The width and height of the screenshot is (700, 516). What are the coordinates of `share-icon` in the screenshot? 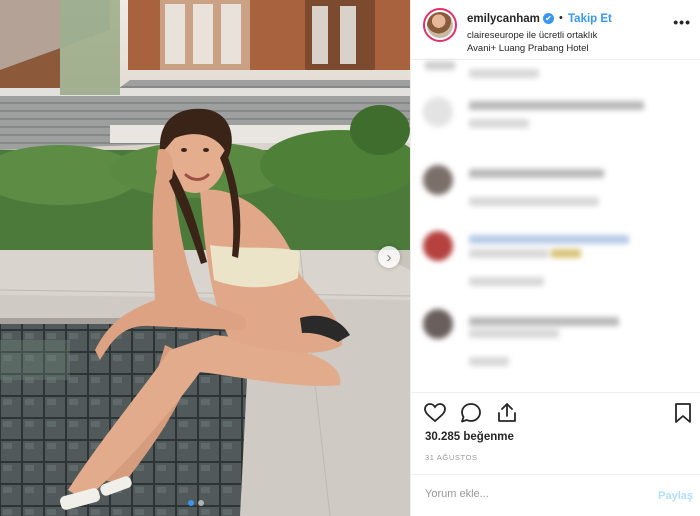 It's located at (507, 413).